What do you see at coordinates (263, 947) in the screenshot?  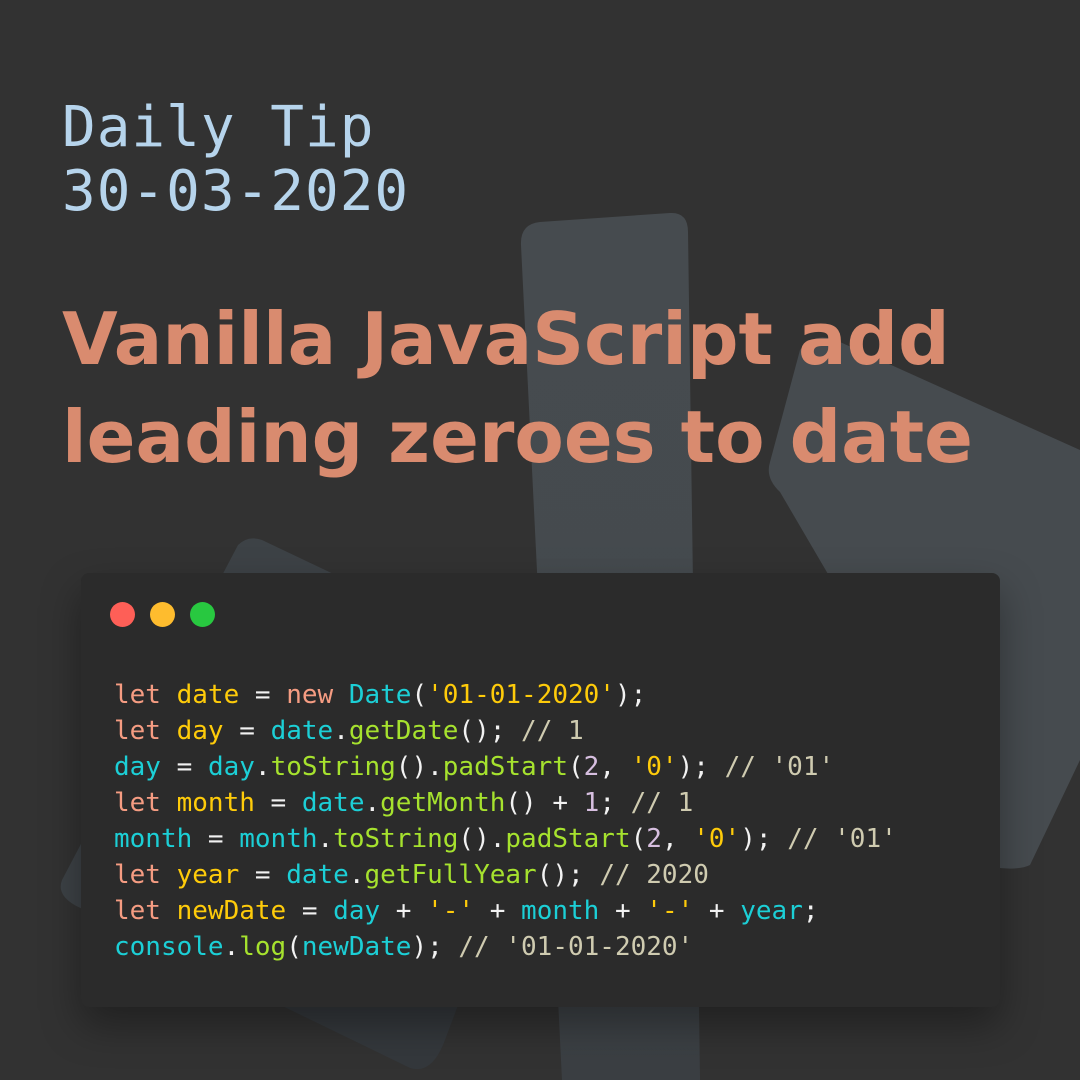 I see `code-token-fn: log` at bounding box center [263, 947].